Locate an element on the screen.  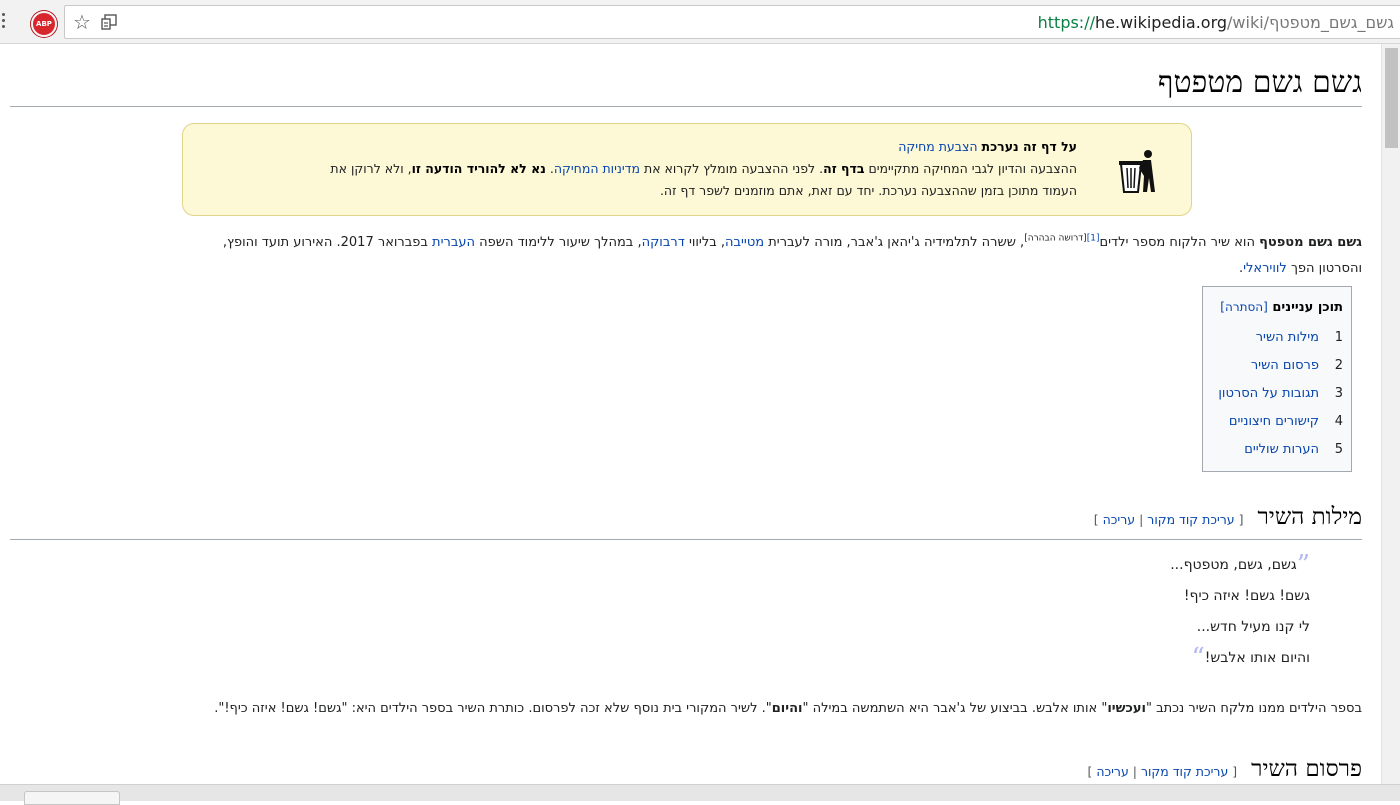
notice-warning: נא לא להוריד הודעה זו is located at coordinates (478, 168).